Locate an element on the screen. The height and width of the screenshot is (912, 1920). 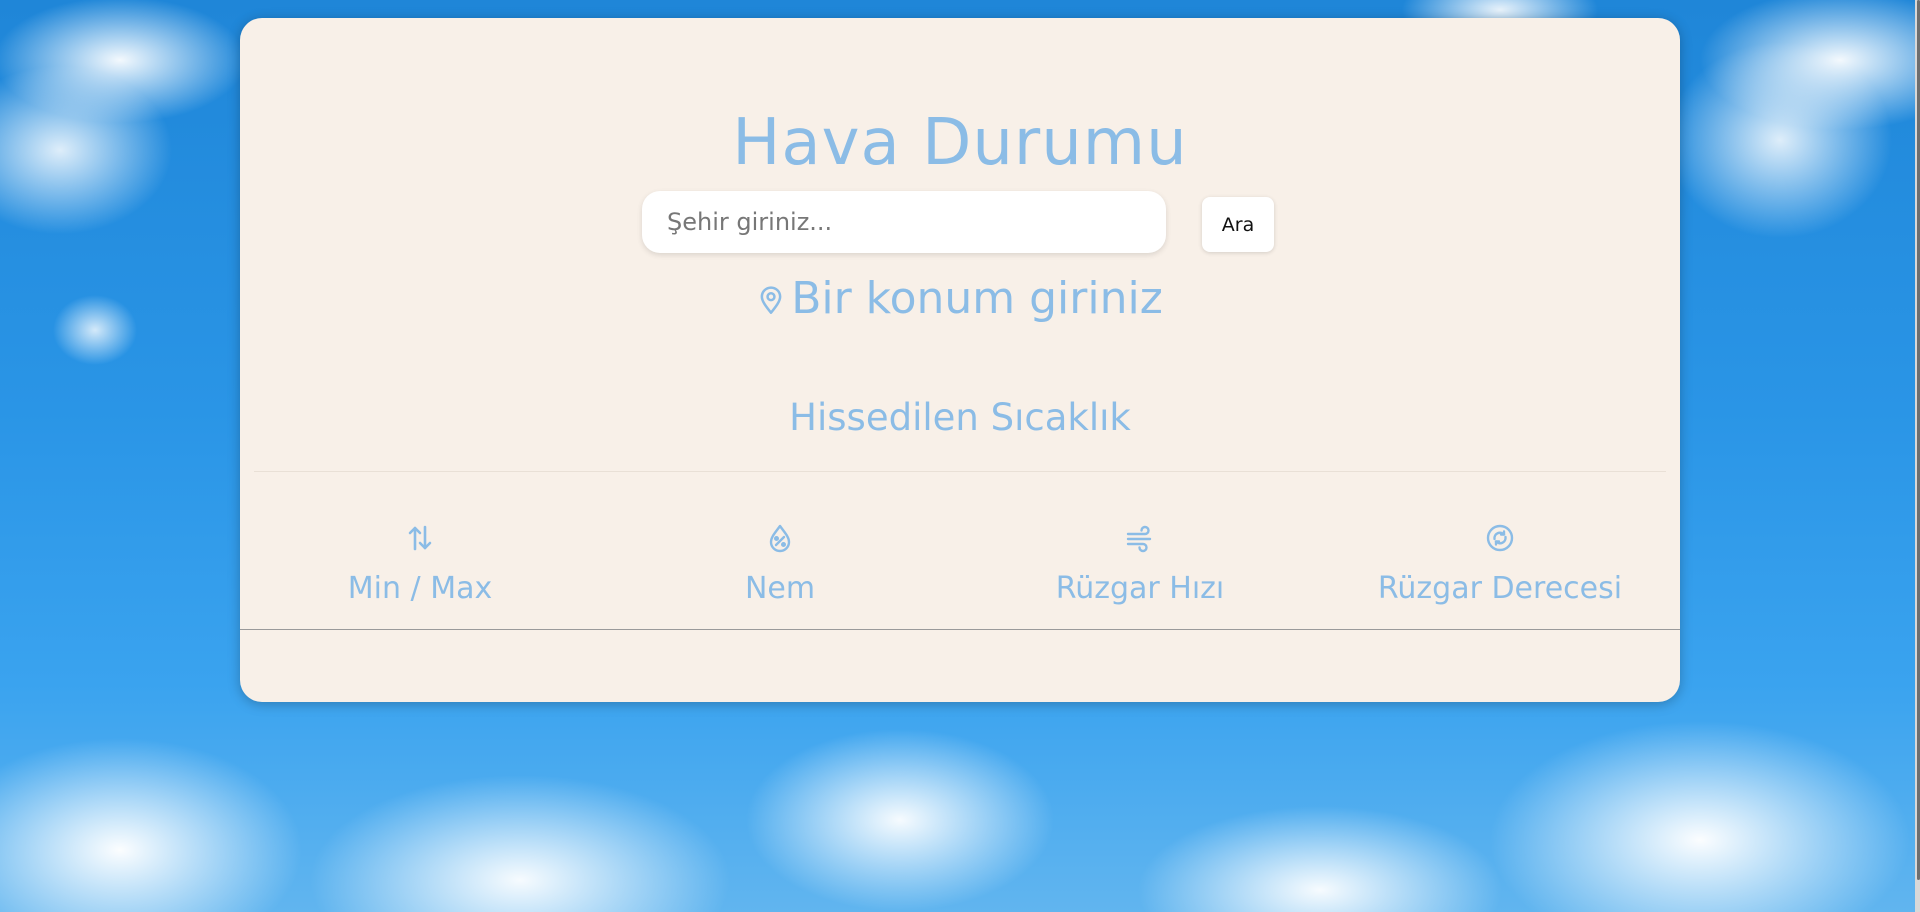
stat-min-max: Min / Max is located at coordinates (420, 576).